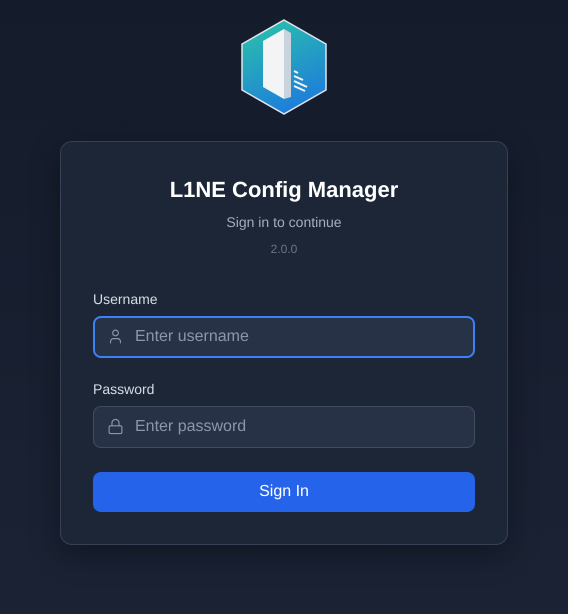 The image size is (568, 614). I want to click on lock-icon, so click(115, 426).